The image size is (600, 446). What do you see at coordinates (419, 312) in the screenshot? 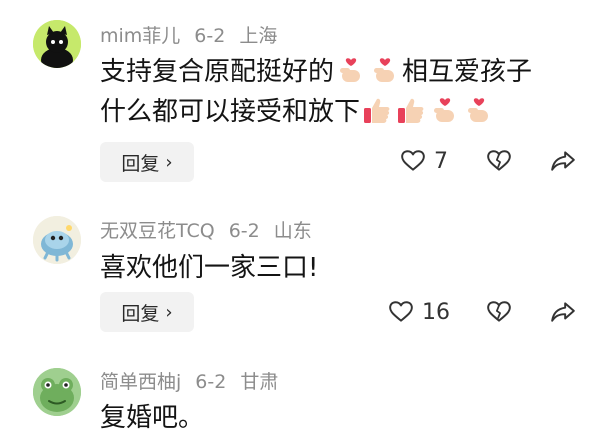
I see `like-button: 16` at bounding box center [419, 312].